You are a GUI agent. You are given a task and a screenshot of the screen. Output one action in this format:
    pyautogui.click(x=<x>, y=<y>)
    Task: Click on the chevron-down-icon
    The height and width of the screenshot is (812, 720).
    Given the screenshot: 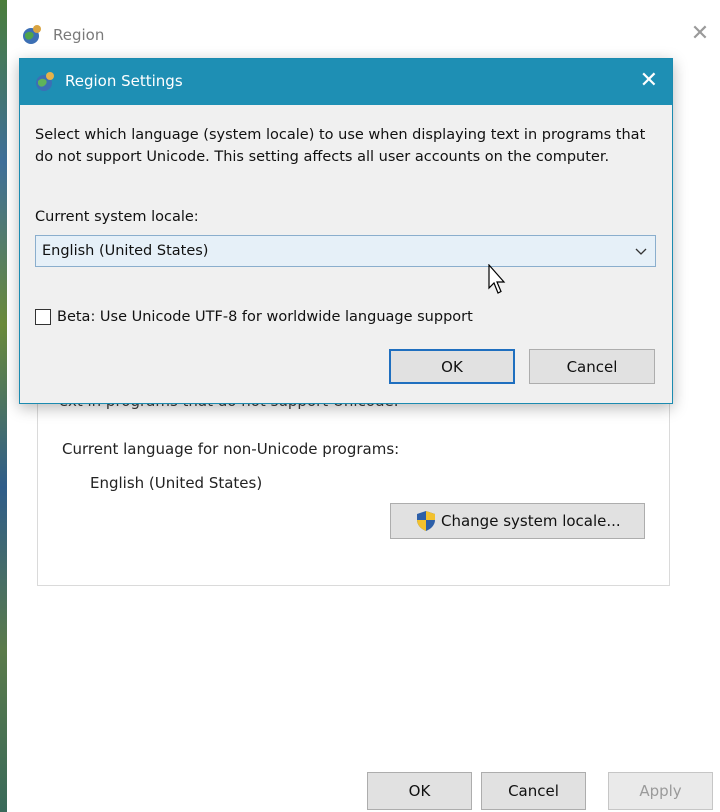 What is the action you would take?
    pyautogui.click(x=641, y=251)
    